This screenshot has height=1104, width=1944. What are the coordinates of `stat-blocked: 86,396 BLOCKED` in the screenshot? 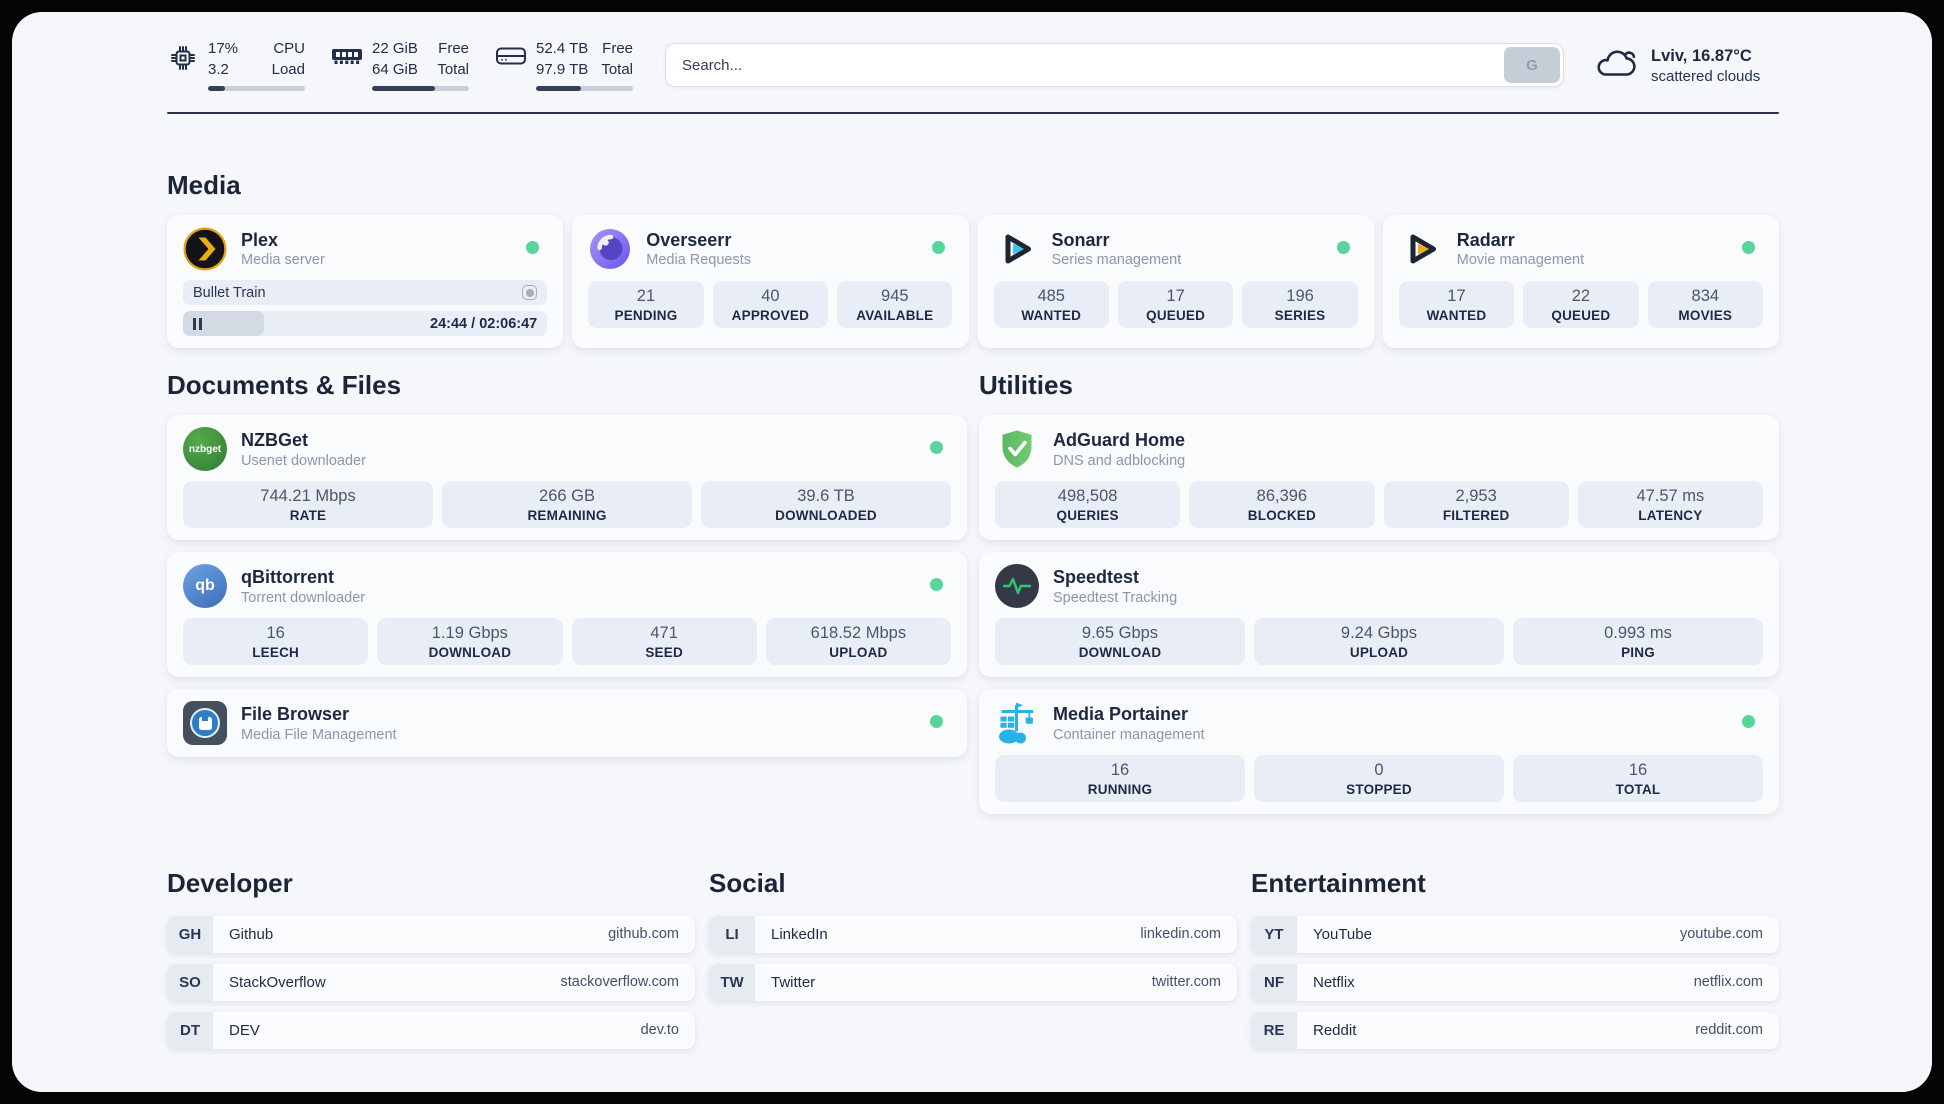 It's located at (1282, 505).